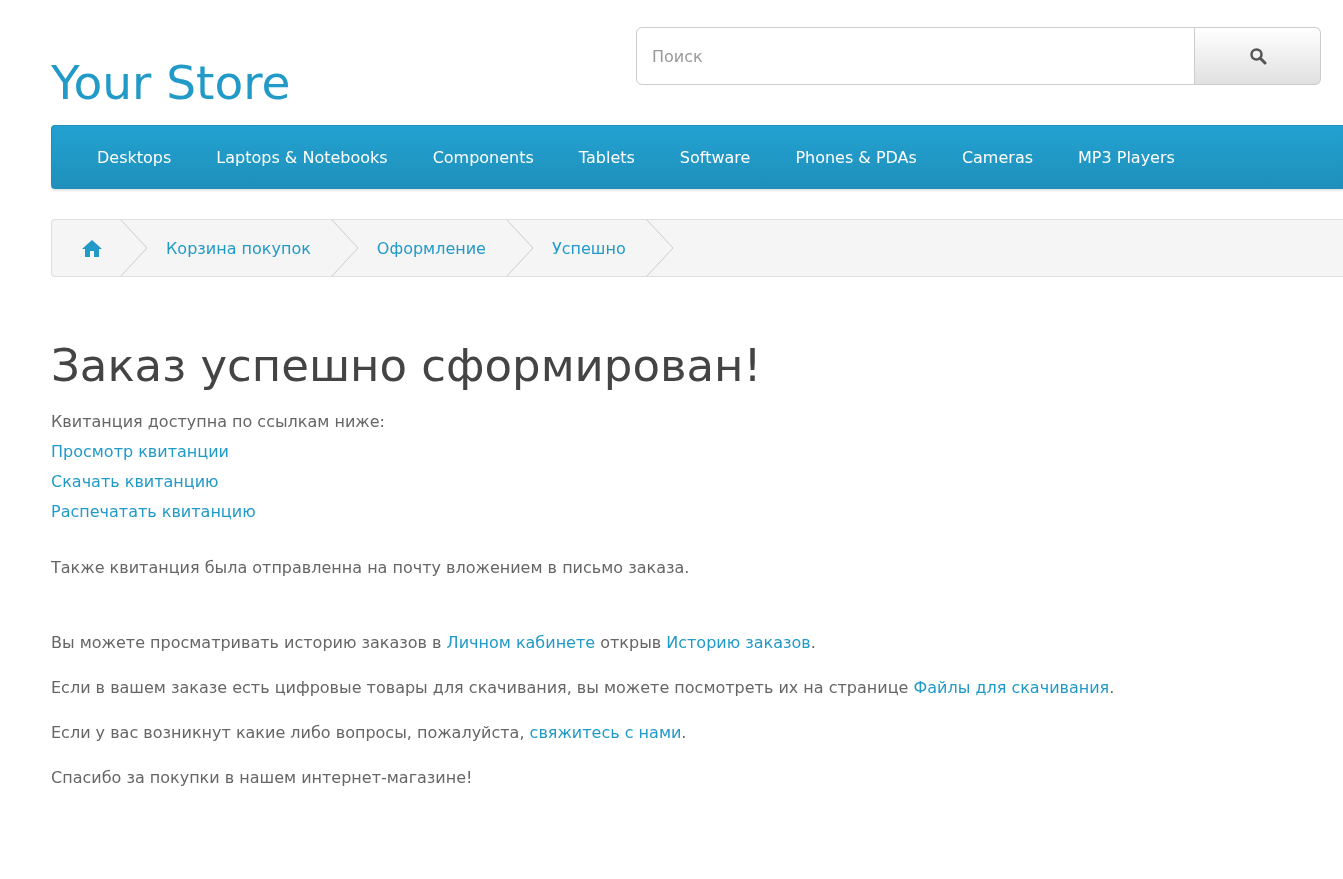 This screenshot has height=879, width=1343. What do you see at coordinates (583, 687) in the screenshot?
I see `paragraph: Если в вашем заказе есть цифровые товары для скачивания, вы можете посмотреть их на странице Файлы для скачивания.` at bounding box center [583, 687].